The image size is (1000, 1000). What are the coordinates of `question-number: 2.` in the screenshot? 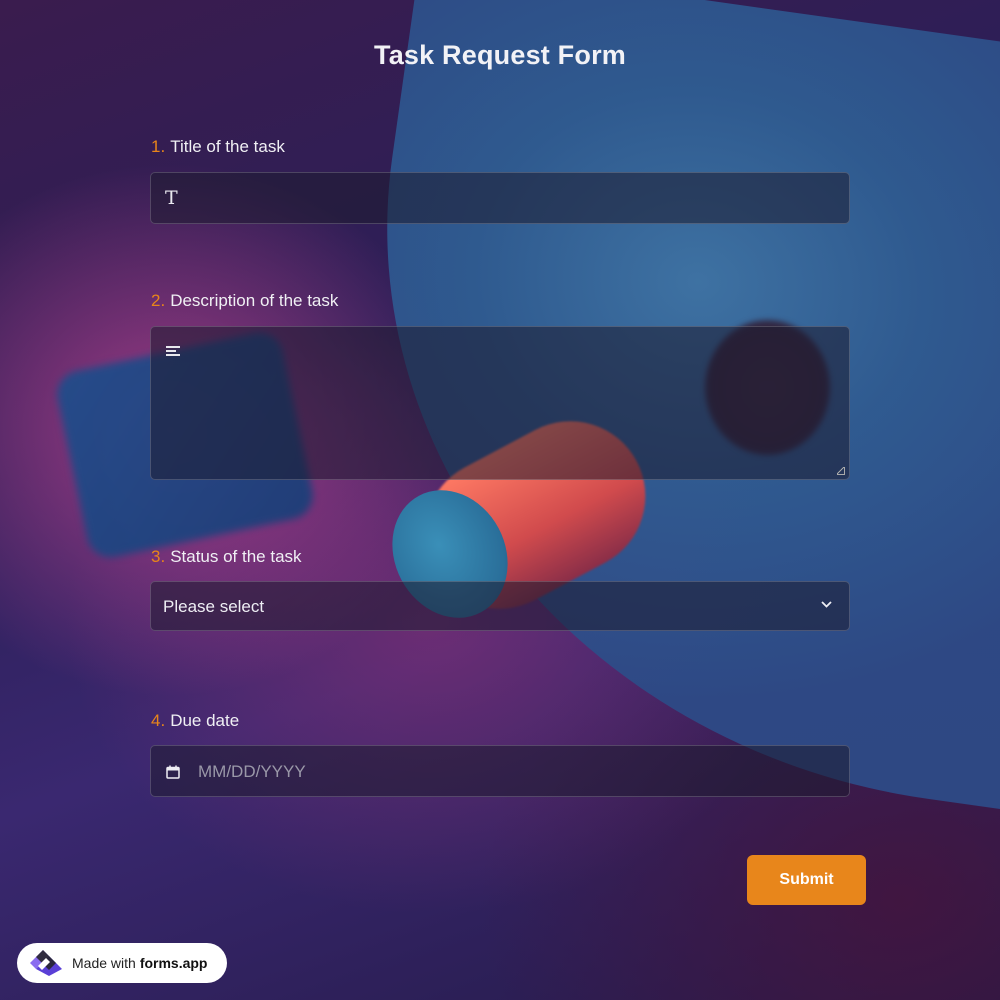 It's located at (158, 300).